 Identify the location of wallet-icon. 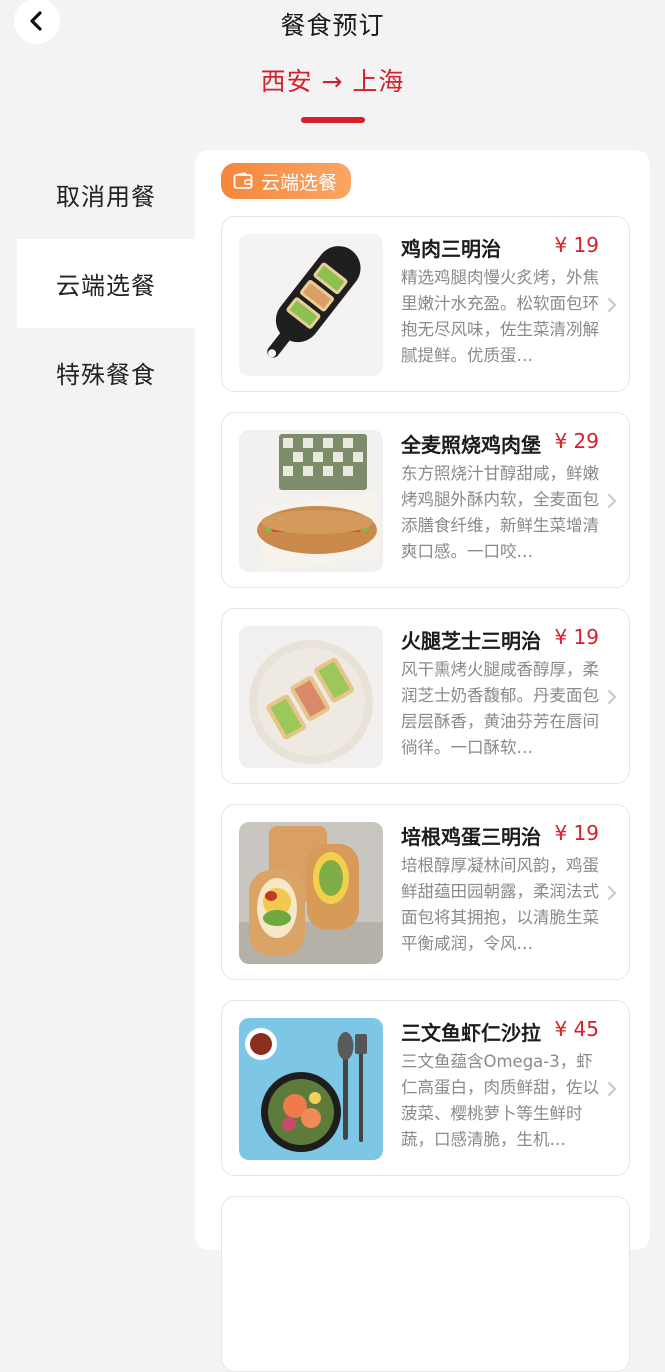
(243, 181).